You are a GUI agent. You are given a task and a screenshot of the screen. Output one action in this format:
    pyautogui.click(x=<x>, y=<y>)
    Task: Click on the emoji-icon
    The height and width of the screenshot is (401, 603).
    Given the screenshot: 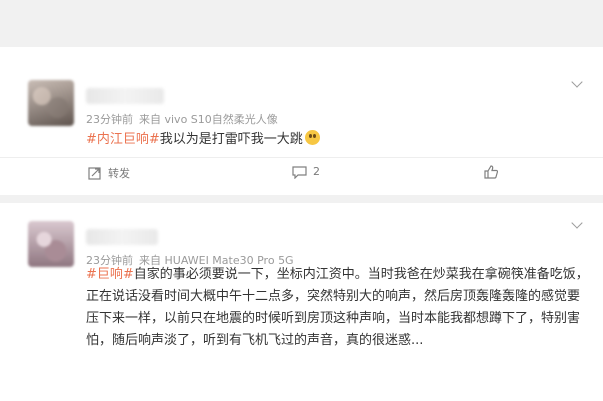 What is the action you would take?
    pyautogui.click(x=312, y=137)
    